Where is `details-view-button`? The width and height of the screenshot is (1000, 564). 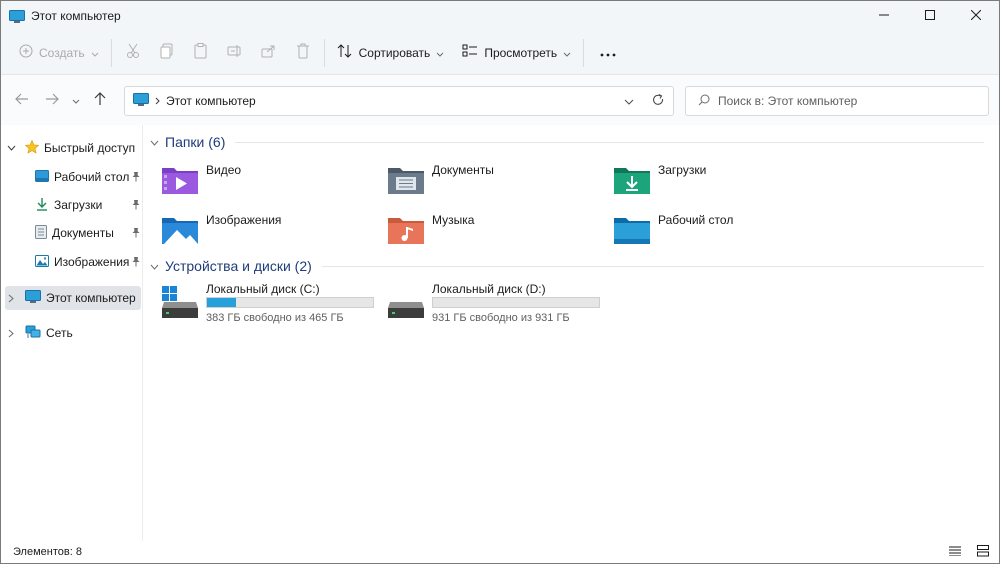 details-view-button is located at coordinates (955, 552).